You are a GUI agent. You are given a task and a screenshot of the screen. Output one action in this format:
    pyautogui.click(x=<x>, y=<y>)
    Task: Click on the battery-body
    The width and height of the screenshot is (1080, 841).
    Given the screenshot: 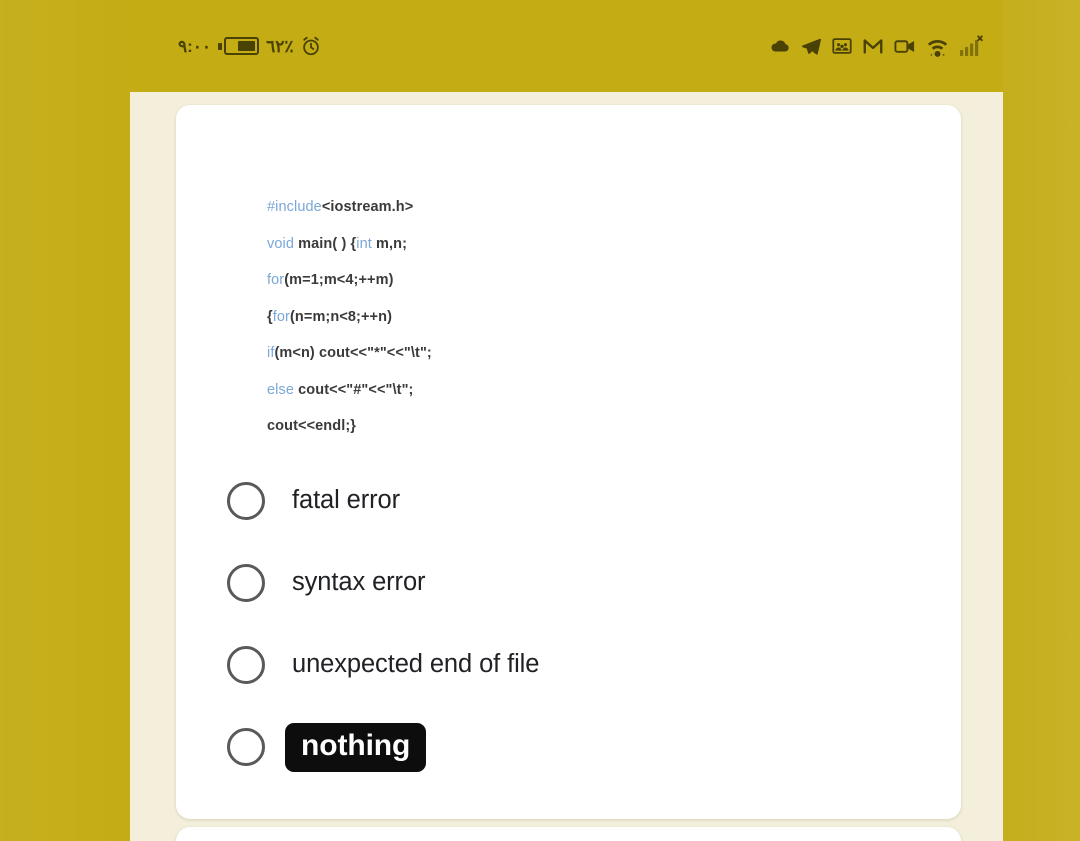 What is the action you would take?
    pyautogui.click(x=242, y=46)
    